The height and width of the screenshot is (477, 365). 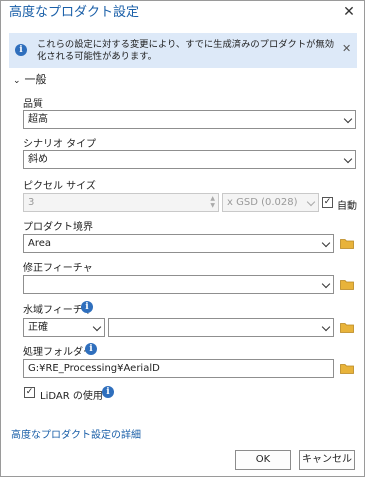 What do you see at coordinates (59, 186) in the screenshot?
I see `pixel-size-label: ピクセル サイズ` at bounding box center [59, 186].